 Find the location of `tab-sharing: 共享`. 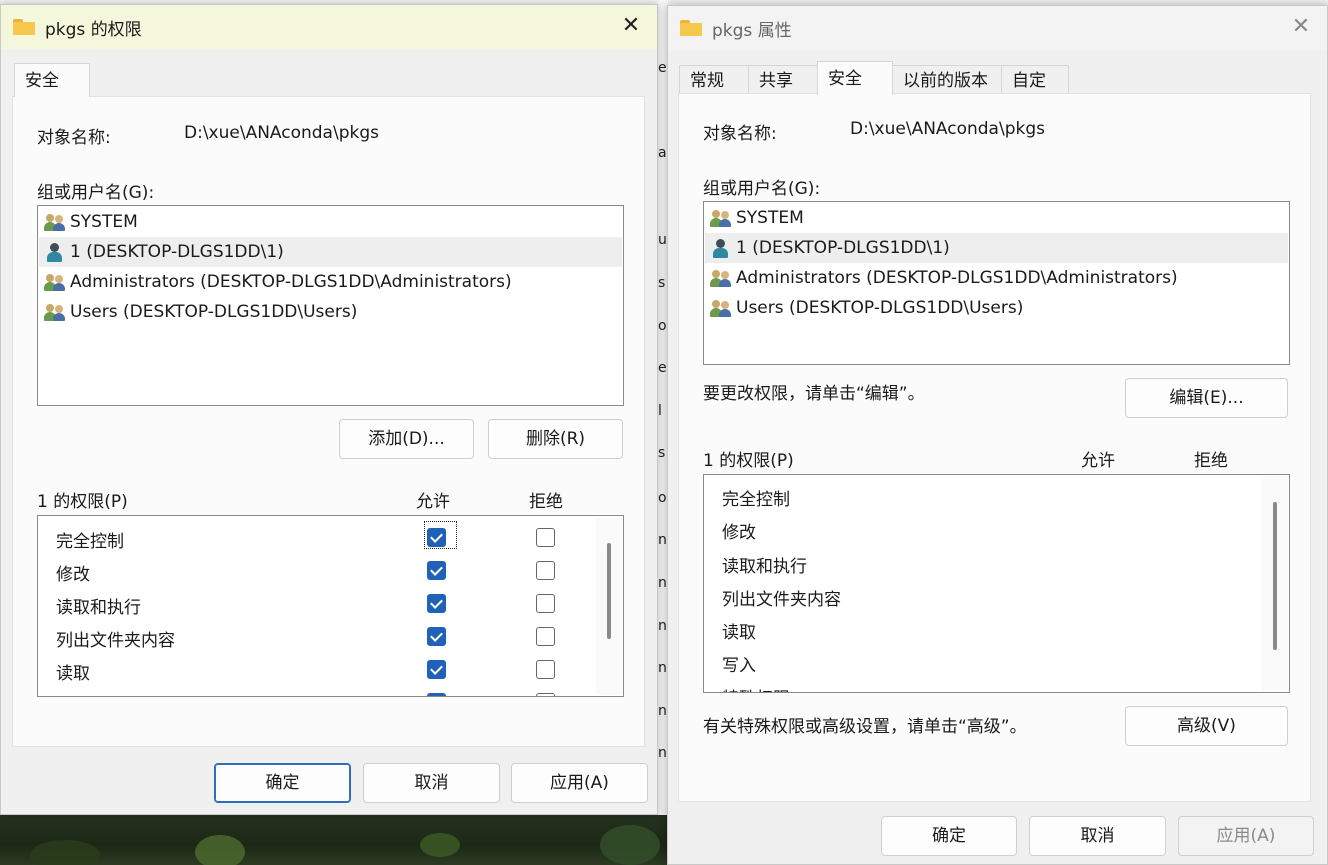

tab-sharing: 共享 is located at coordinates (783, 80).